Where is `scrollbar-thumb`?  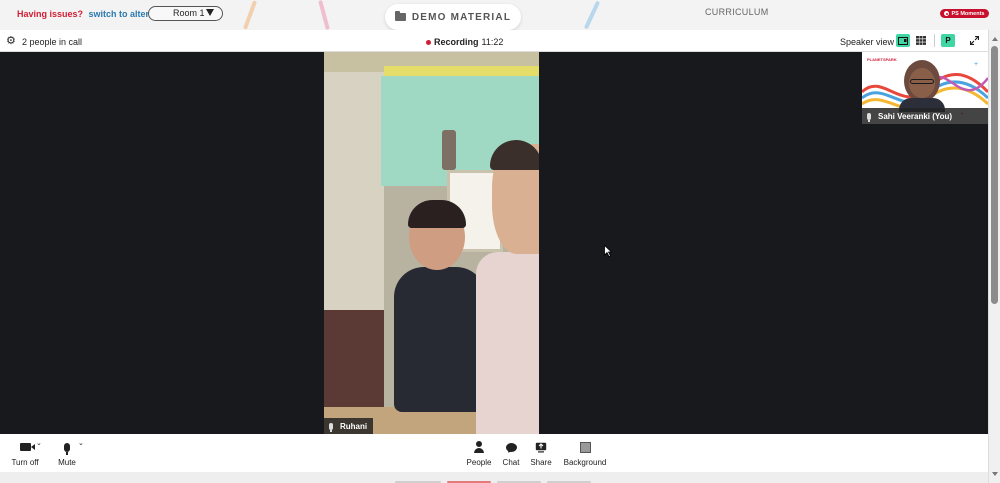 scrollbar-thumb is located at coordinates (994, 175).